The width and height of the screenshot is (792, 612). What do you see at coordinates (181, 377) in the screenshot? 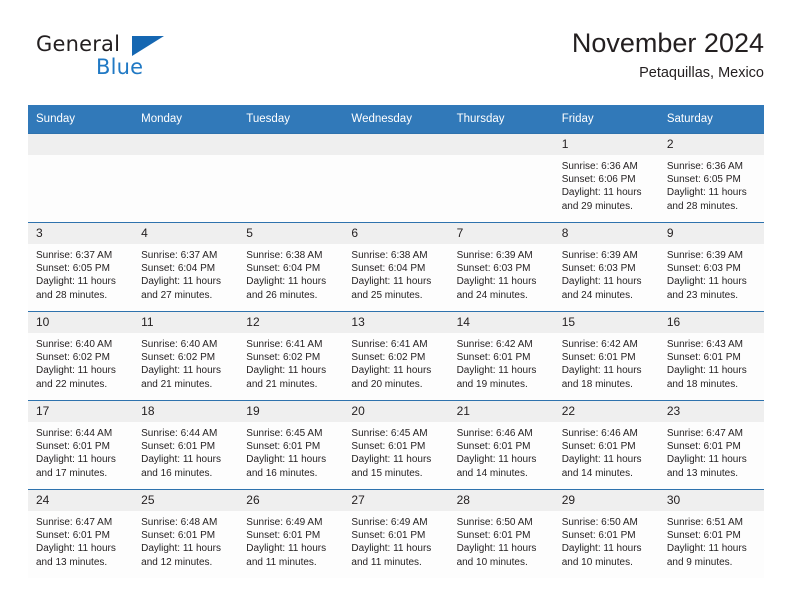
I see `daylight-text: Daylight: 11 hours and 21 minutes.` at bounding box center [181, 377].